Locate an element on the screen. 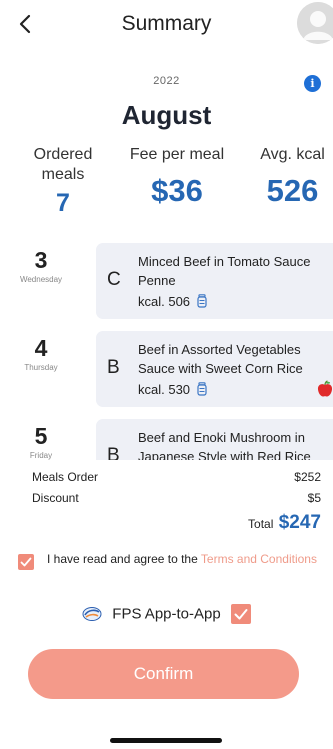 Image resolution: width=333 pixels, height=749 pixels. total-row: Total $247 is located at coordinates (284, 523).